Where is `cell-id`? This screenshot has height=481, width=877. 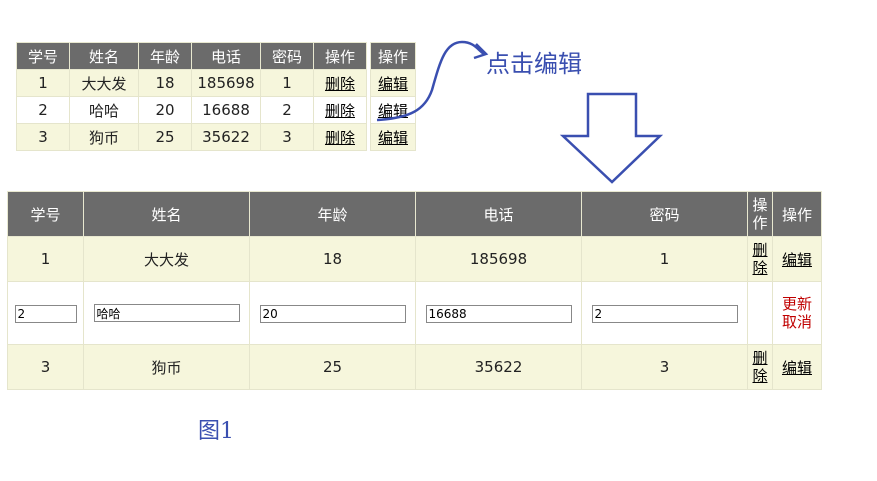 cell-id is located at coordinates (45, 313).